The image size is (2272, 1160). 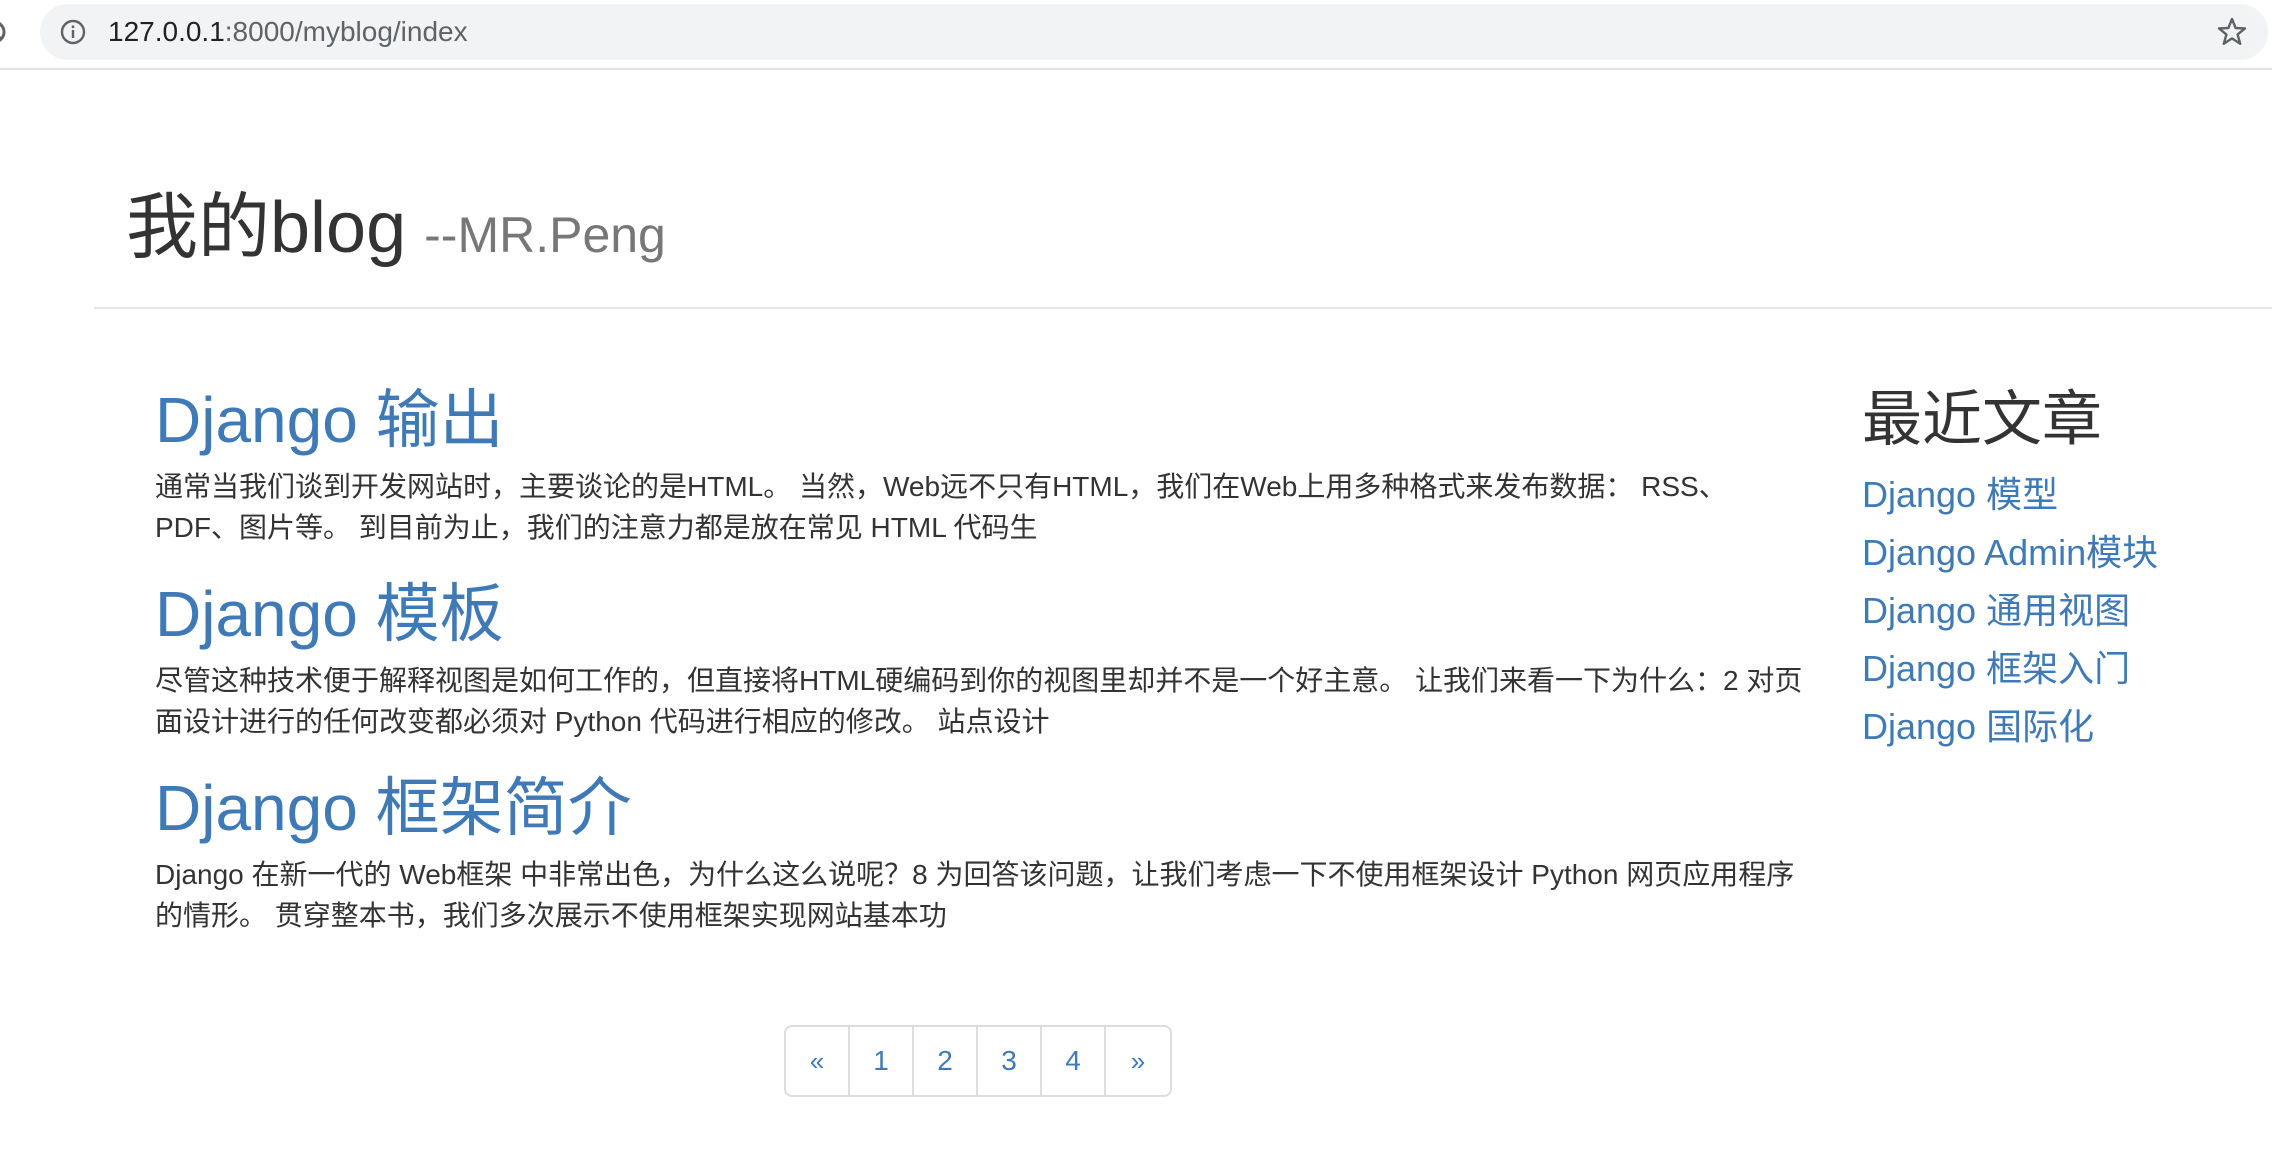 I want to click on post-title-link: Django 框架简介, so click(x=980, y=808).